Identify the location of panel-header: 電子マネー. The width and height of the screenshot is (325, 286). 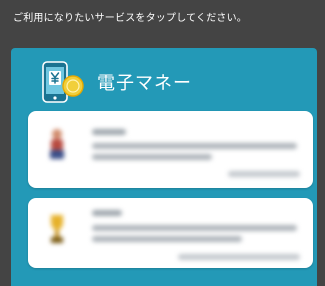
(116, 82).